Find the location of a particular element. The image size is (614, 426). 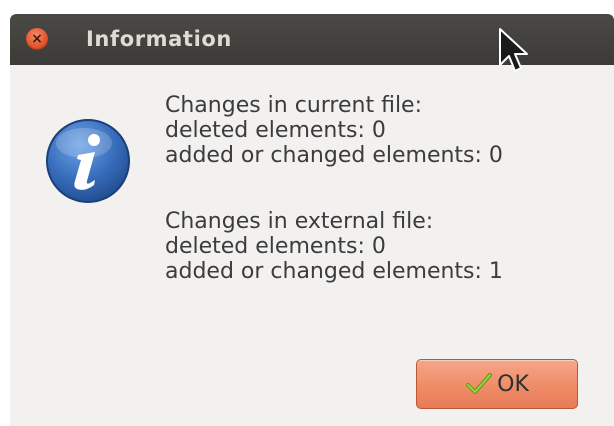

window-title: Information is located at coordinates (159, 39).